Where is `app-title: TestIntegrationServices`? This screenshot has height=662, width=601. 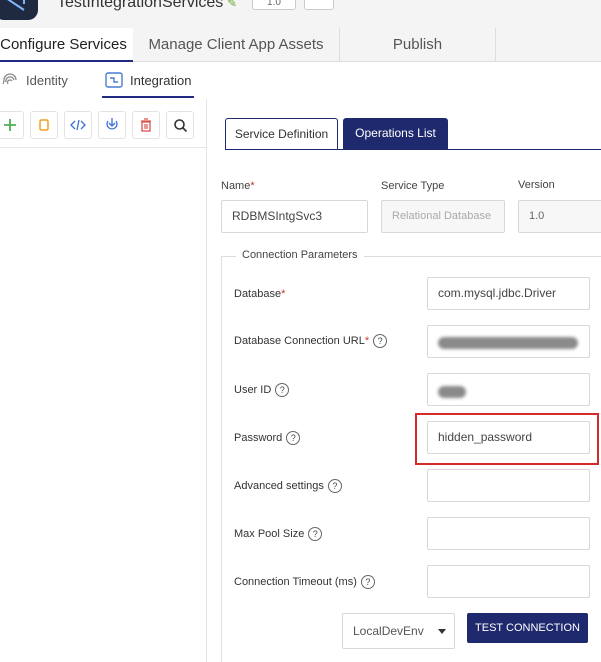
app-title: TestIntegrationServices is located at coordinates (140, 6).